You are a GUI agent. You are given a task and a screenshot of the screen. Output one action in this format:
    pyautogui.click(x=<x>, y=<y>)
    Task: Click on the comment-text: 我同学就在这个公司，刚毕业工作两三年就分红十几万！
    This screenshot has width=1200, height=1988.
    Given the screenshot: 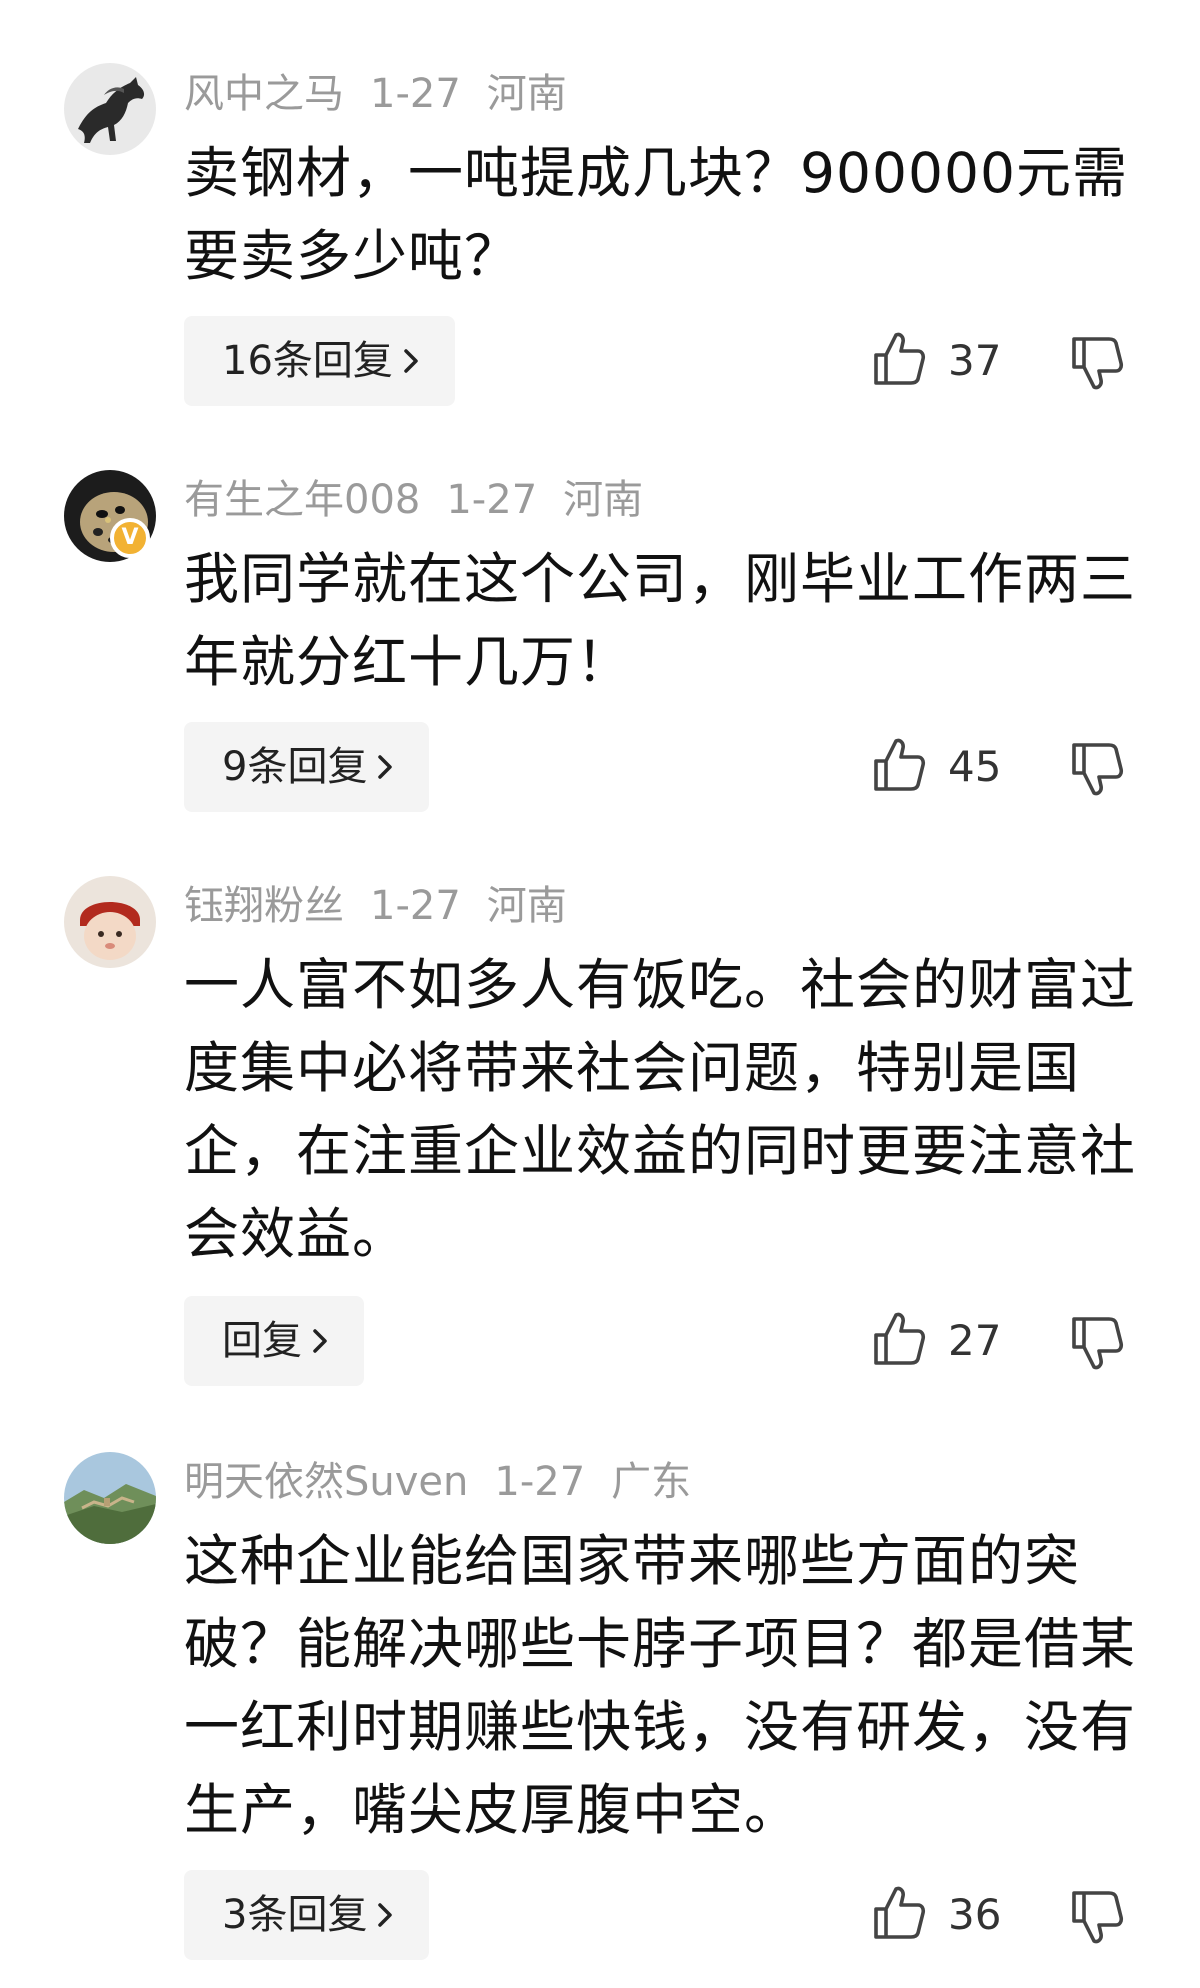 What is the action you would take?
    pyautogui.click(x=660, y=620)
    